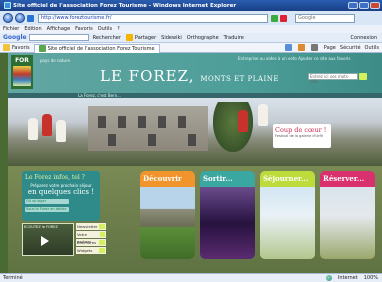 The image size is (382, 282). What do you see at coordinates (91, 242) in the screenshot?
I see `brochures-link: Brochures` at bounding box center [91, 242].